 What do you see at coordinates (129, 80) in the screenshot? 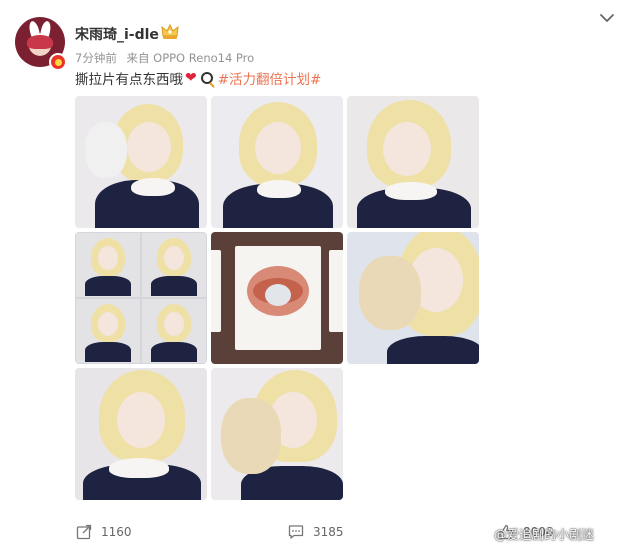
I see `post-body: 撕拉片有点东西哦` at bounding box center [129, 80].